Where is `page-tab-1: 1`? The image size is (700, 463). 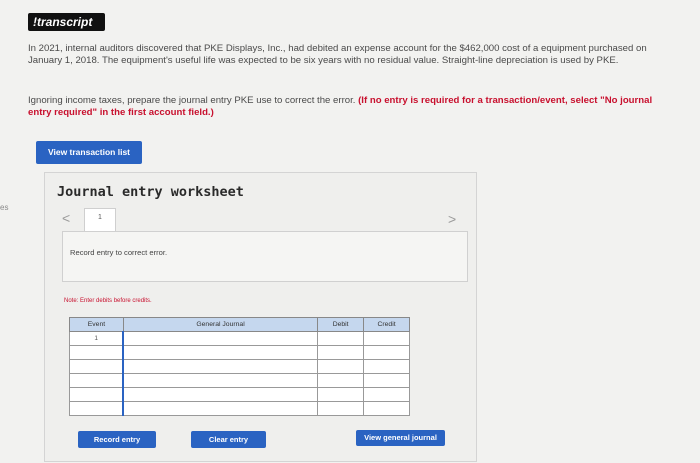 page-tab-1: 1 is located at coordinates (100, 220).